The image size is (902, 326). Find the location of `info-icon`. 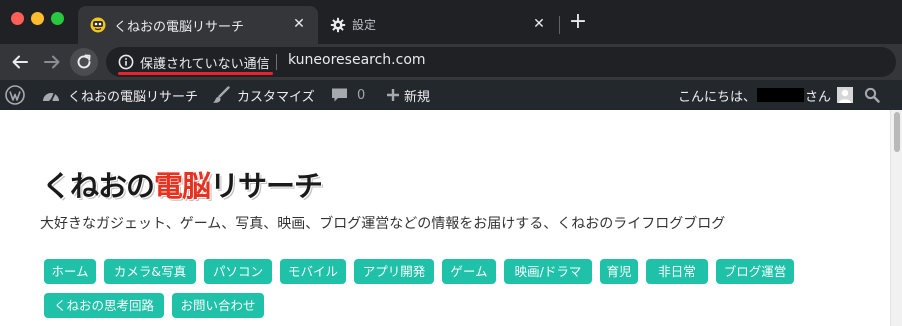

info-icon is located at coordinates (126, 62).